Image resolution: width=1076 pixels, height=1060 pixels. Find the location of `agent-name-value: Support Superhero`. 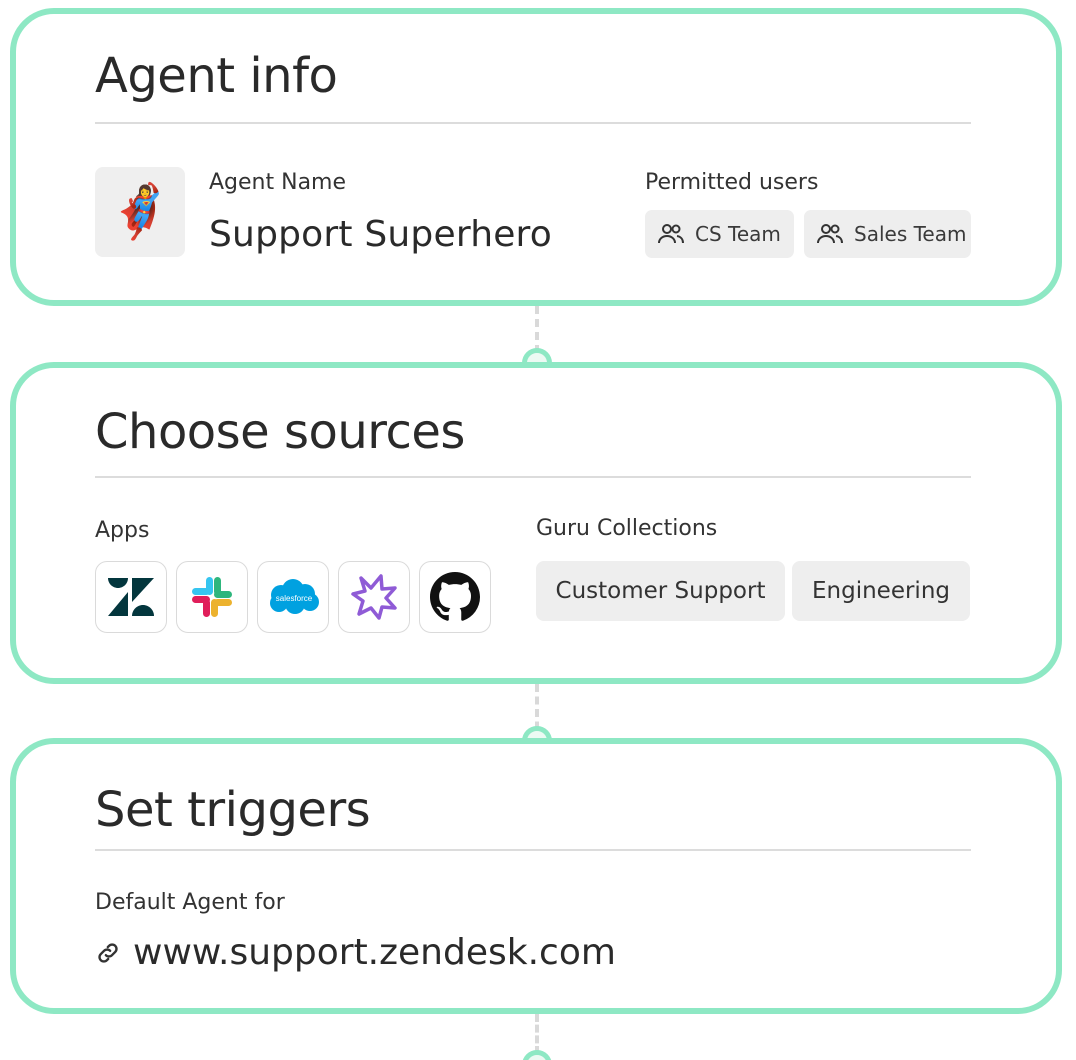

agent-name-value: Support Superhero is located at coordinates (380, 234).